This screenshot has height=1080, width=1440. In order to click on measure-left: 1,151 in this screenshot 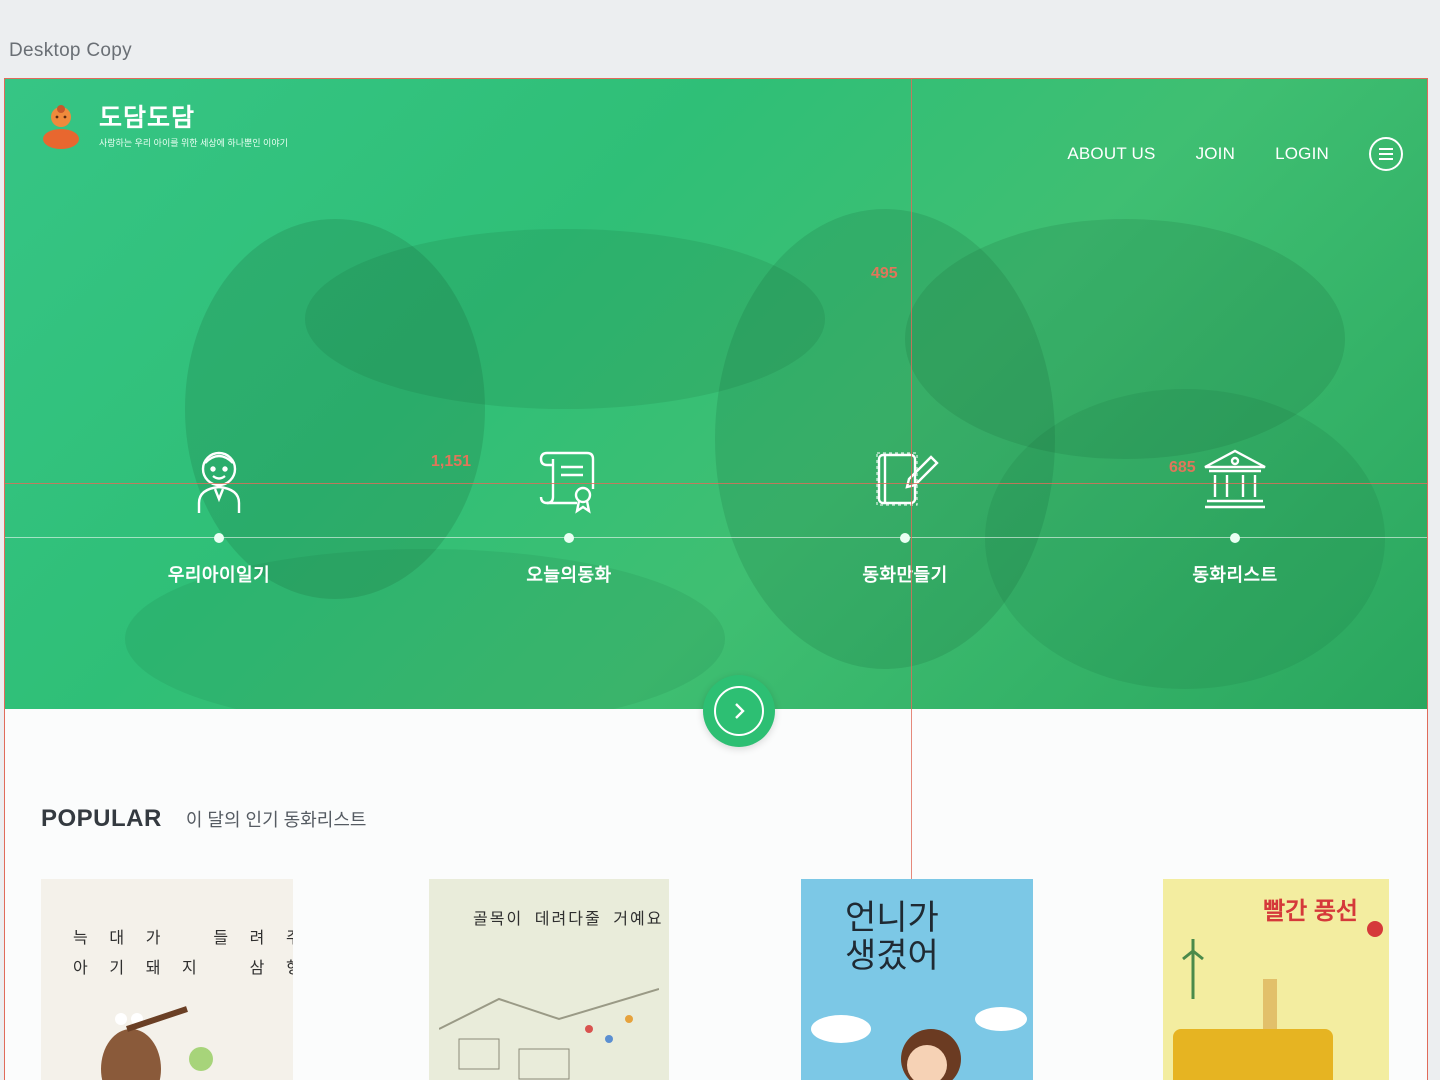, I will do `click(451, 461)`.